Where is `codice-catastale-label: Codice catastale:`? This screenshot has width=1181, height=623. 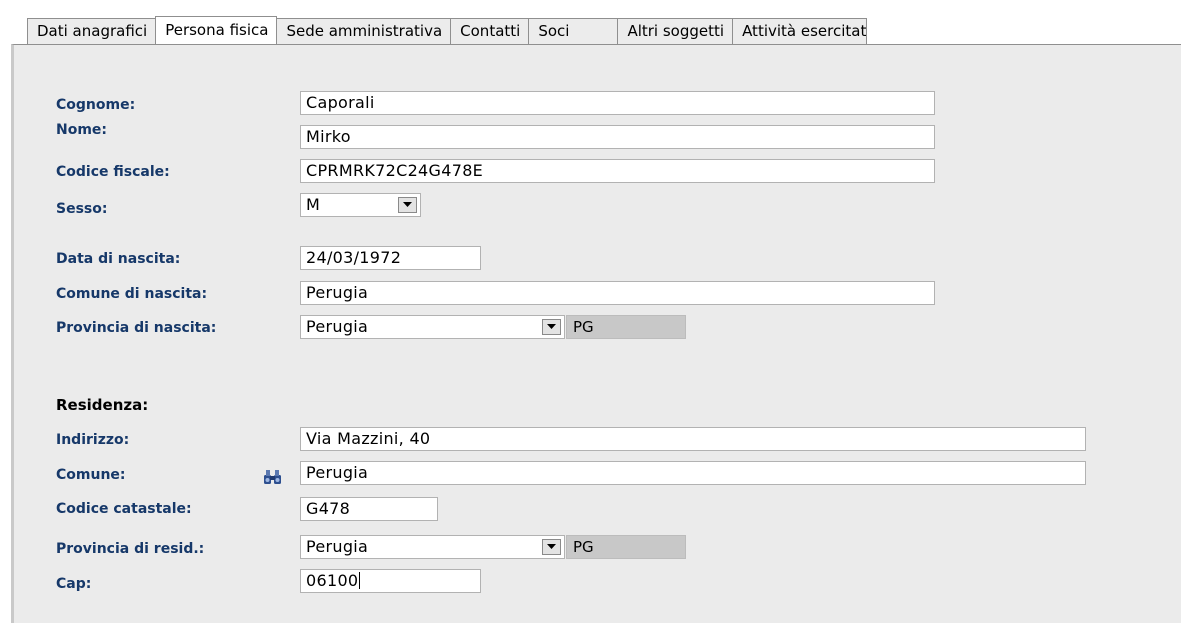
codice-catastale-label: Codice catastale: is located at coordinates (124, 509).